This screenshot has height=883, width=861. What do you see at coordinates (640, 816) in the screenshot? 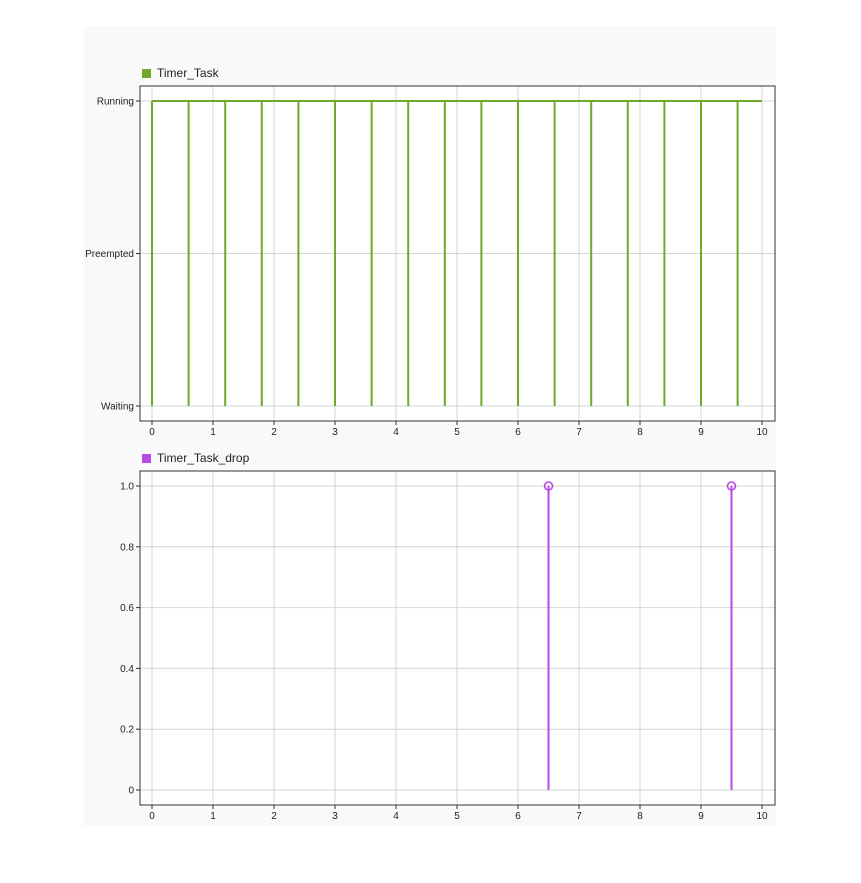
I see `timer-task-drop-x-tick-label: 8` at bounding box center [640, 816].